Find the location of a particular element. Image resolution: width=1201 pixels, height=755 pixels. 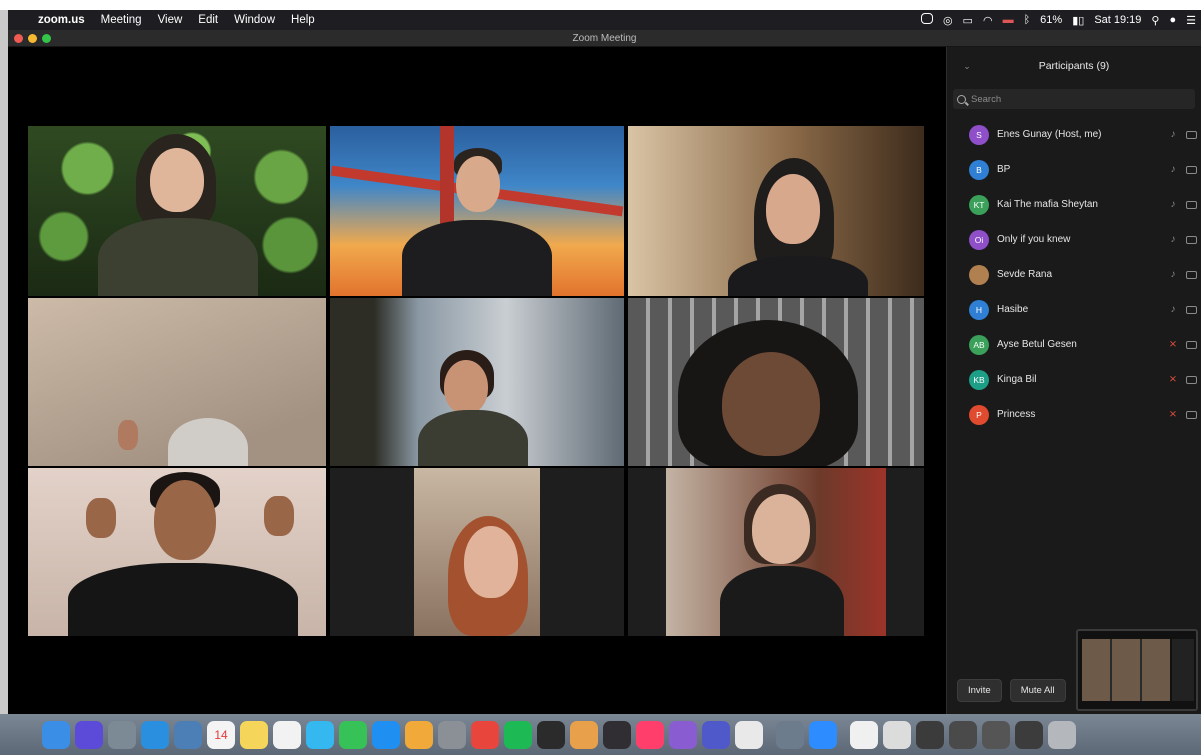

menu-meeting: Meeting is located at coordinates (121, 20).